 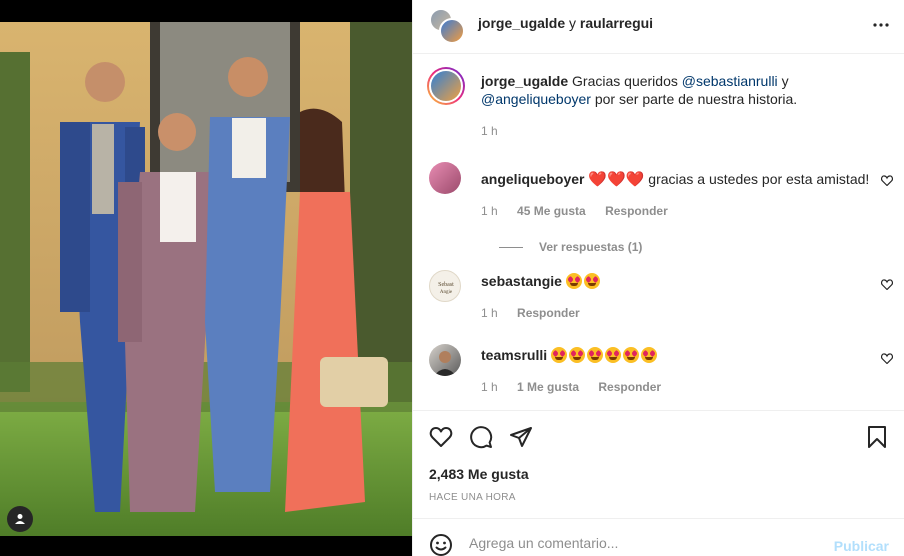 I want to click on comment-text: sebastangie 😍😍, so click(x=676, y=281).